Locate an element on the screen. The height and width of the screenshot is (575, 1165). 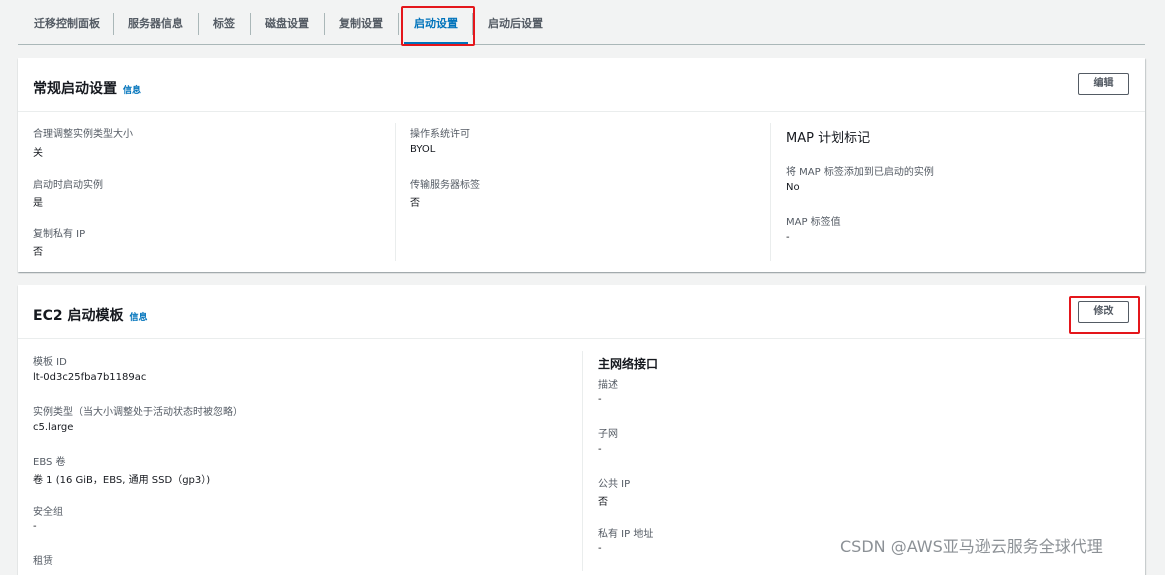
panel-title-text: EC2 启动模板 is located at coordinates (78, 316).